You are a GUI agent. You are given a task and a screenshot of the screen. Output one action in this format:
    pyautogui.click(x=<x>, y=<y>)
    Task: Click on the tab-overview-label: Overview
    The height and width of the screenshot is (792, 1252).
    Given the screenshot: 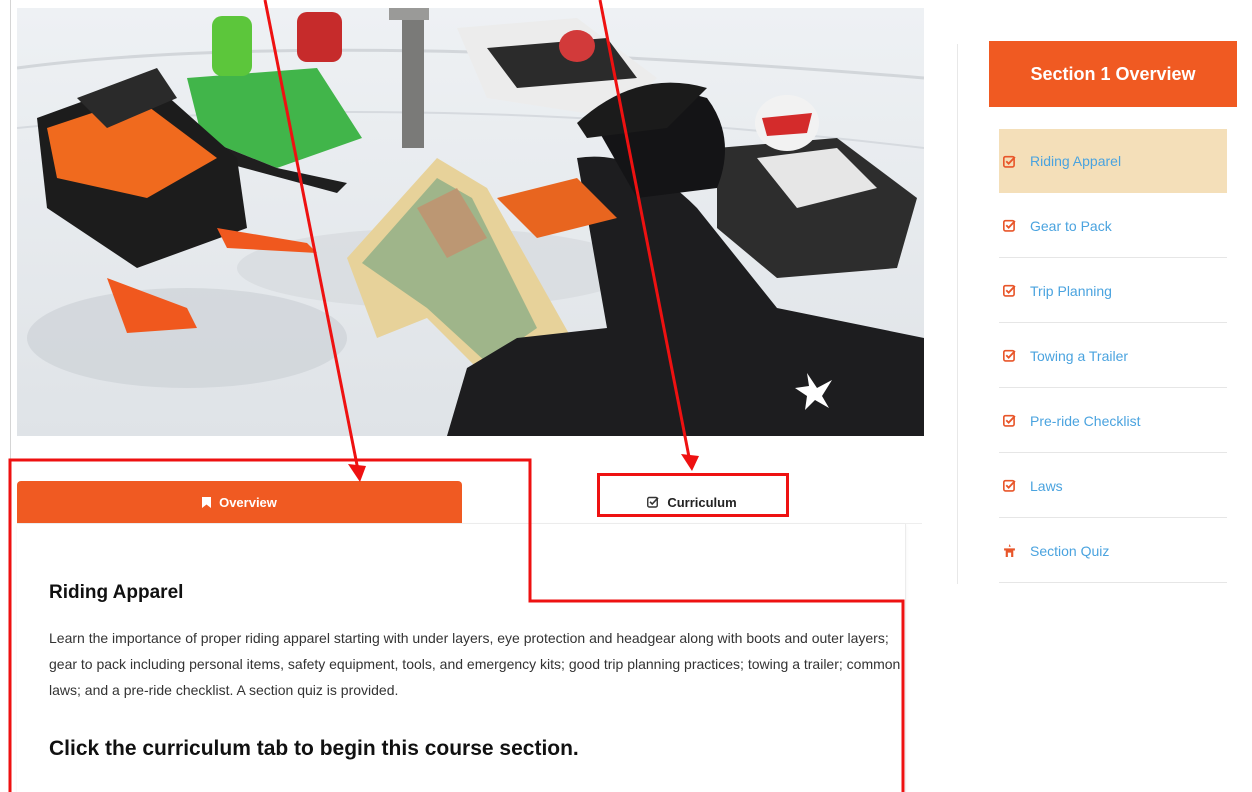 What is the action you would take?
    pyautogui.click(x=248, y=502)
    